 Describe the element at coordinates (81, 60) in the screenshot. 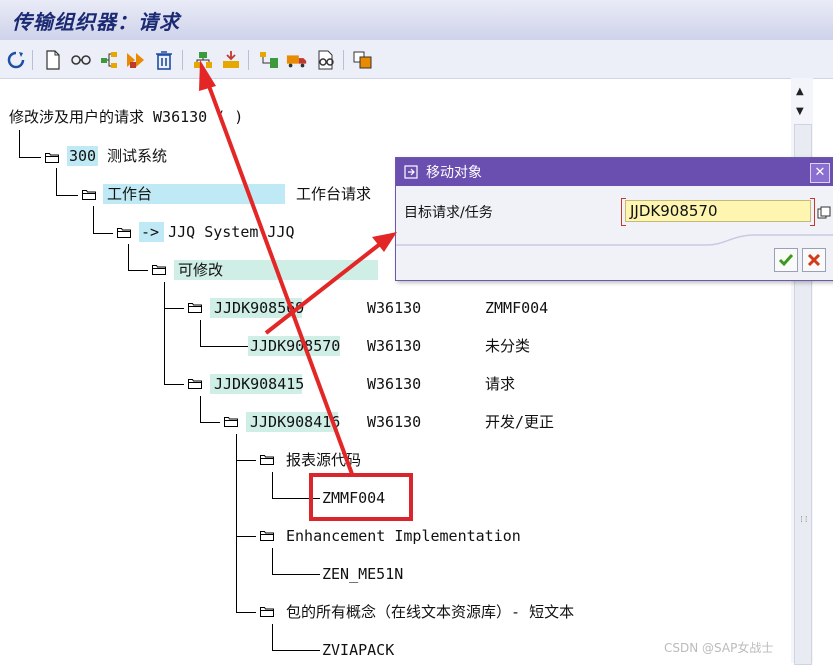

I see `display-change-icon` at that location.